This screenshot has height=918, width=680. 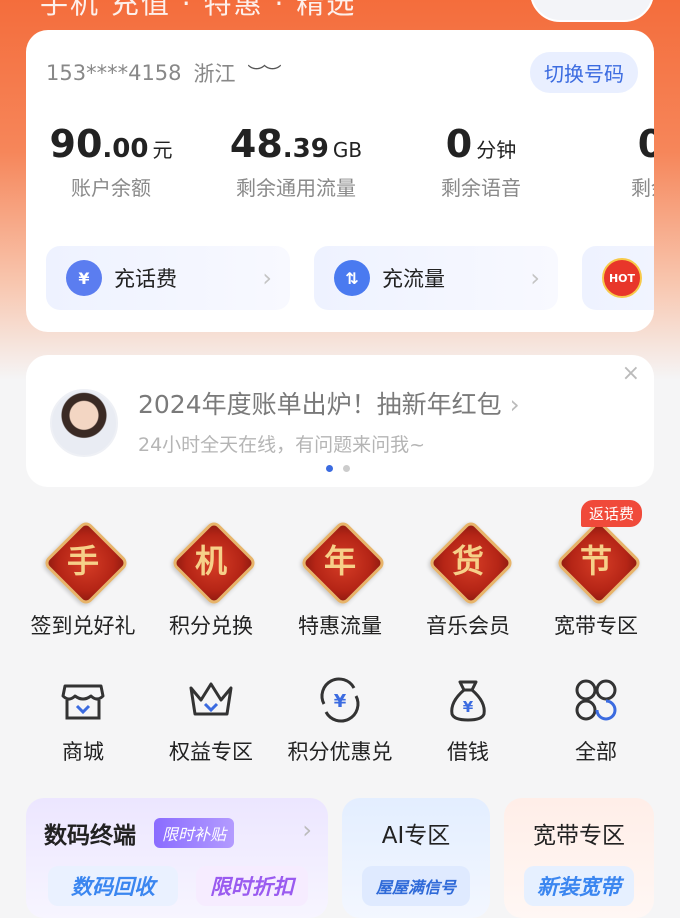 What do you see at coordinates (347, 150) in the screenshot?
I see `stat-unit: GB` at bounding box center [347, 150].